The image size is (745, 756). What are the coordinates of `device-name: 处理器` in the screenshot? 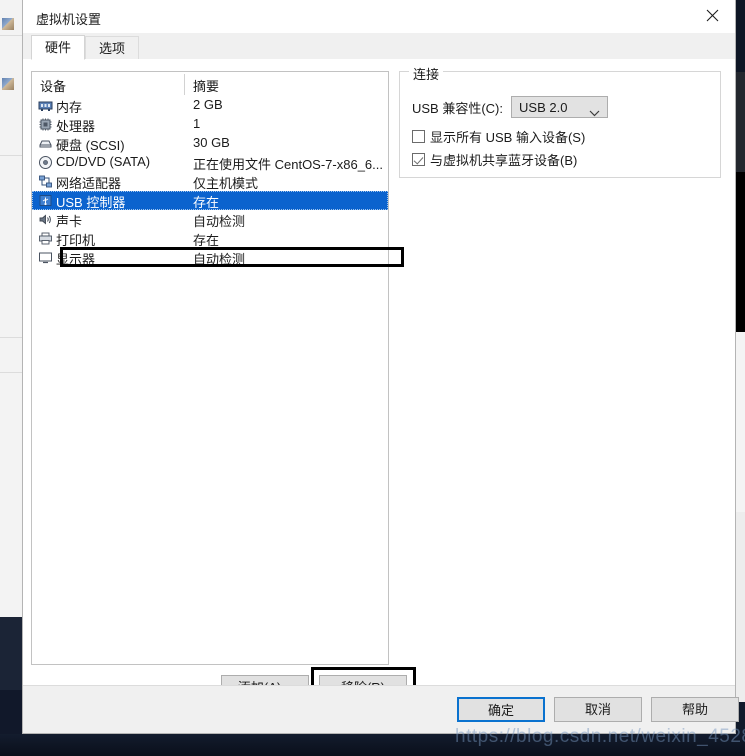 It's located at (76, 126).